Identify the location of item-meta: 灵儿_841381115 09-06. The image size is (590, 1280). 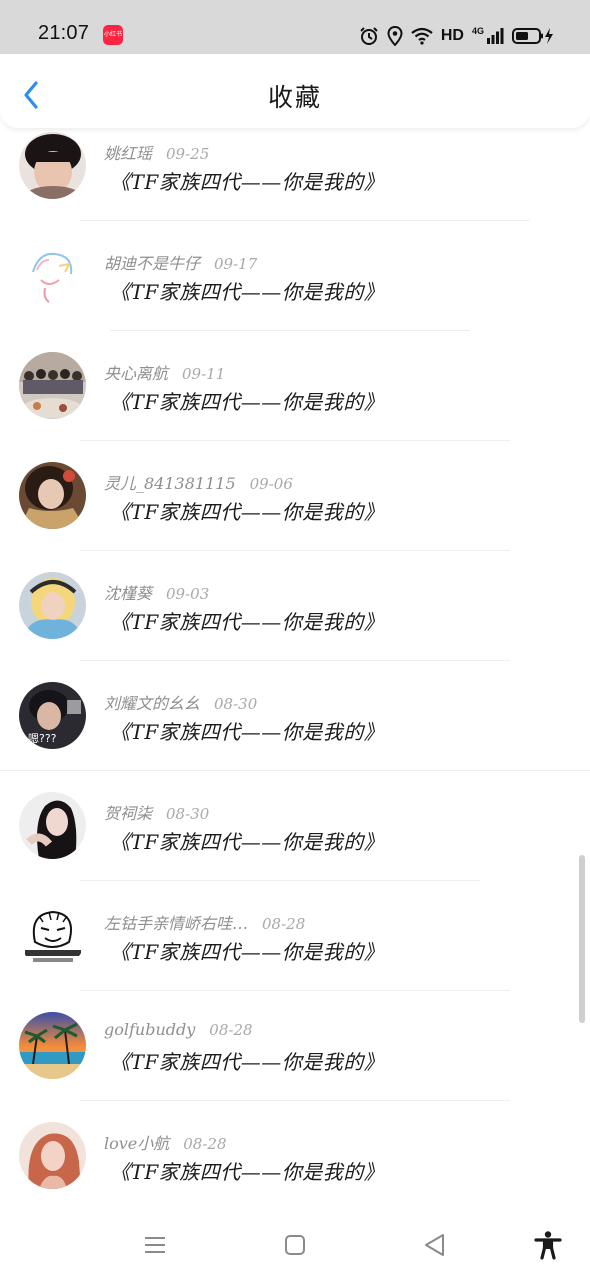
(198, 482).